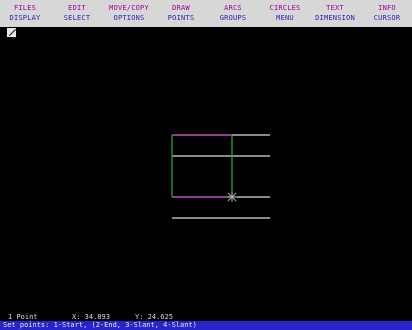 Image resolution: width=412 pixels, height=330 pixels. What do you see at coordinates (91, 317) in the screenshot?
I see `x-coordinate: X: 34.893` at bounding box center [91, 317].